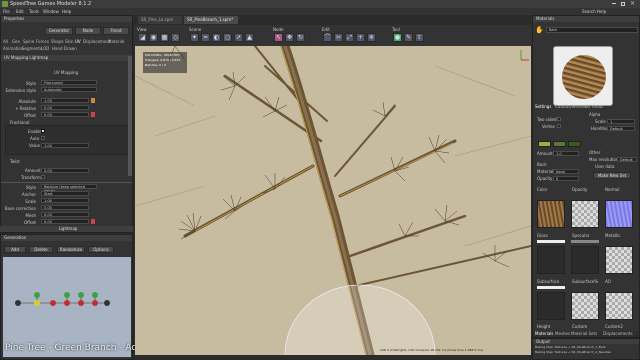  I want to click on tab-shape: Shape, so click(57, 41).